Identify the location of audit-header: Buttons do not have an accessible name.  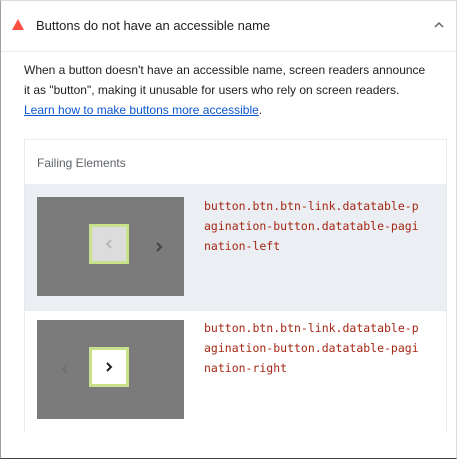
(228, 26).